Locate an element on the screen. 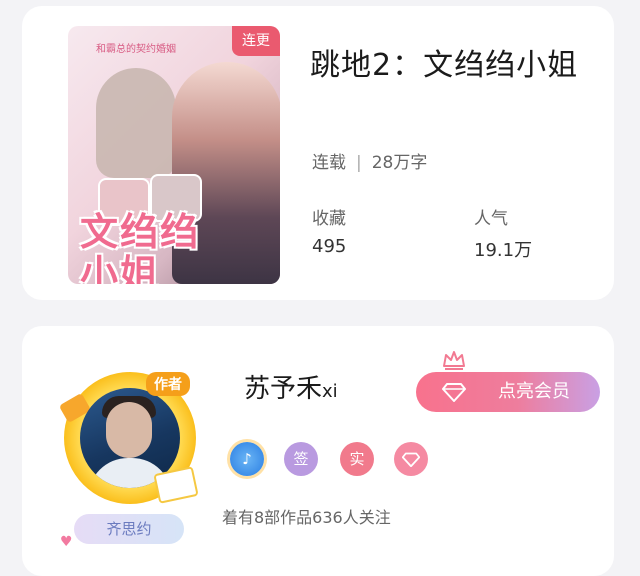 The image size is (640, 576). status-tag: 连更 is located at coordinates (256, 41).